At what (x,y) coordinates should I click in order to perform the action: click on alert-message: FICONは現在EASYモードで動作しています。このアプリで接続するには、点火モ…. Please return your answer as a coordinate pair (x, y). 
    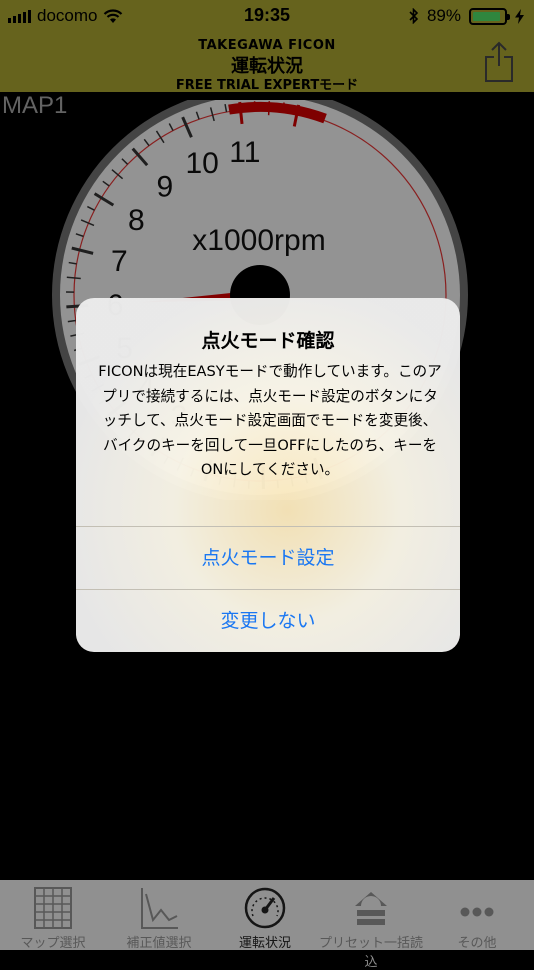
    Looking at the image, I should click on (270, 421).